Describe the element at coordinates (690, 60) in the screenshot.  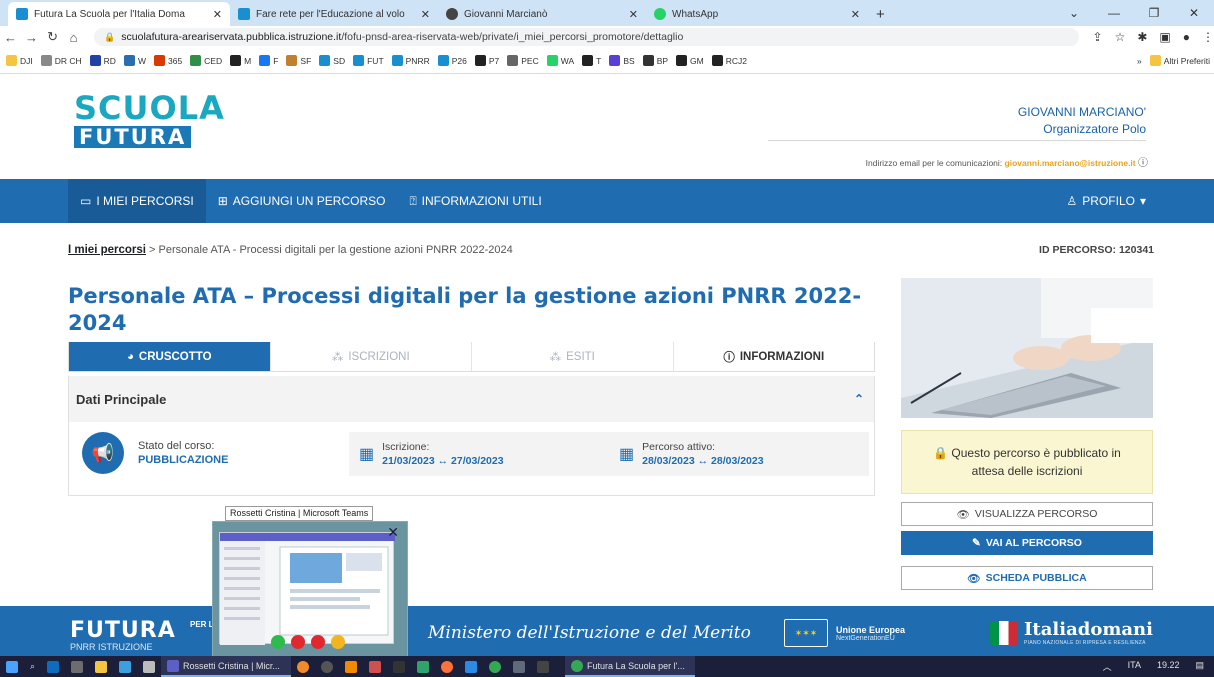
I see `bookmark-item: GM` at that location.